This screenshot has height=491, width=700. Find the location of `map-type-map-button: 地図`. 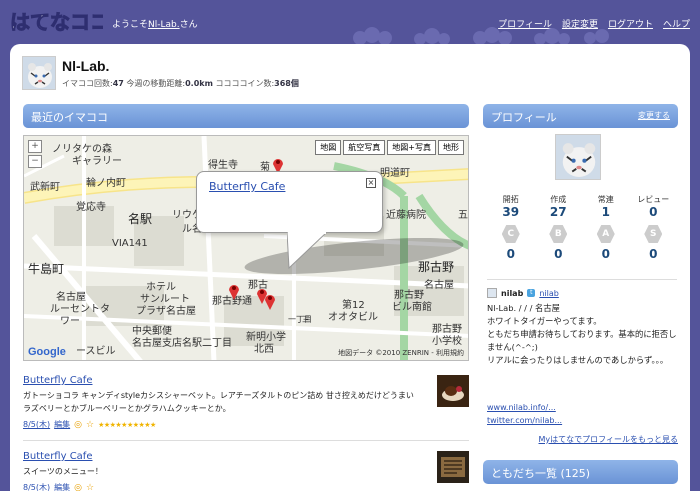

map-type-map-button: 地図 is located at coordinates (328, 147).